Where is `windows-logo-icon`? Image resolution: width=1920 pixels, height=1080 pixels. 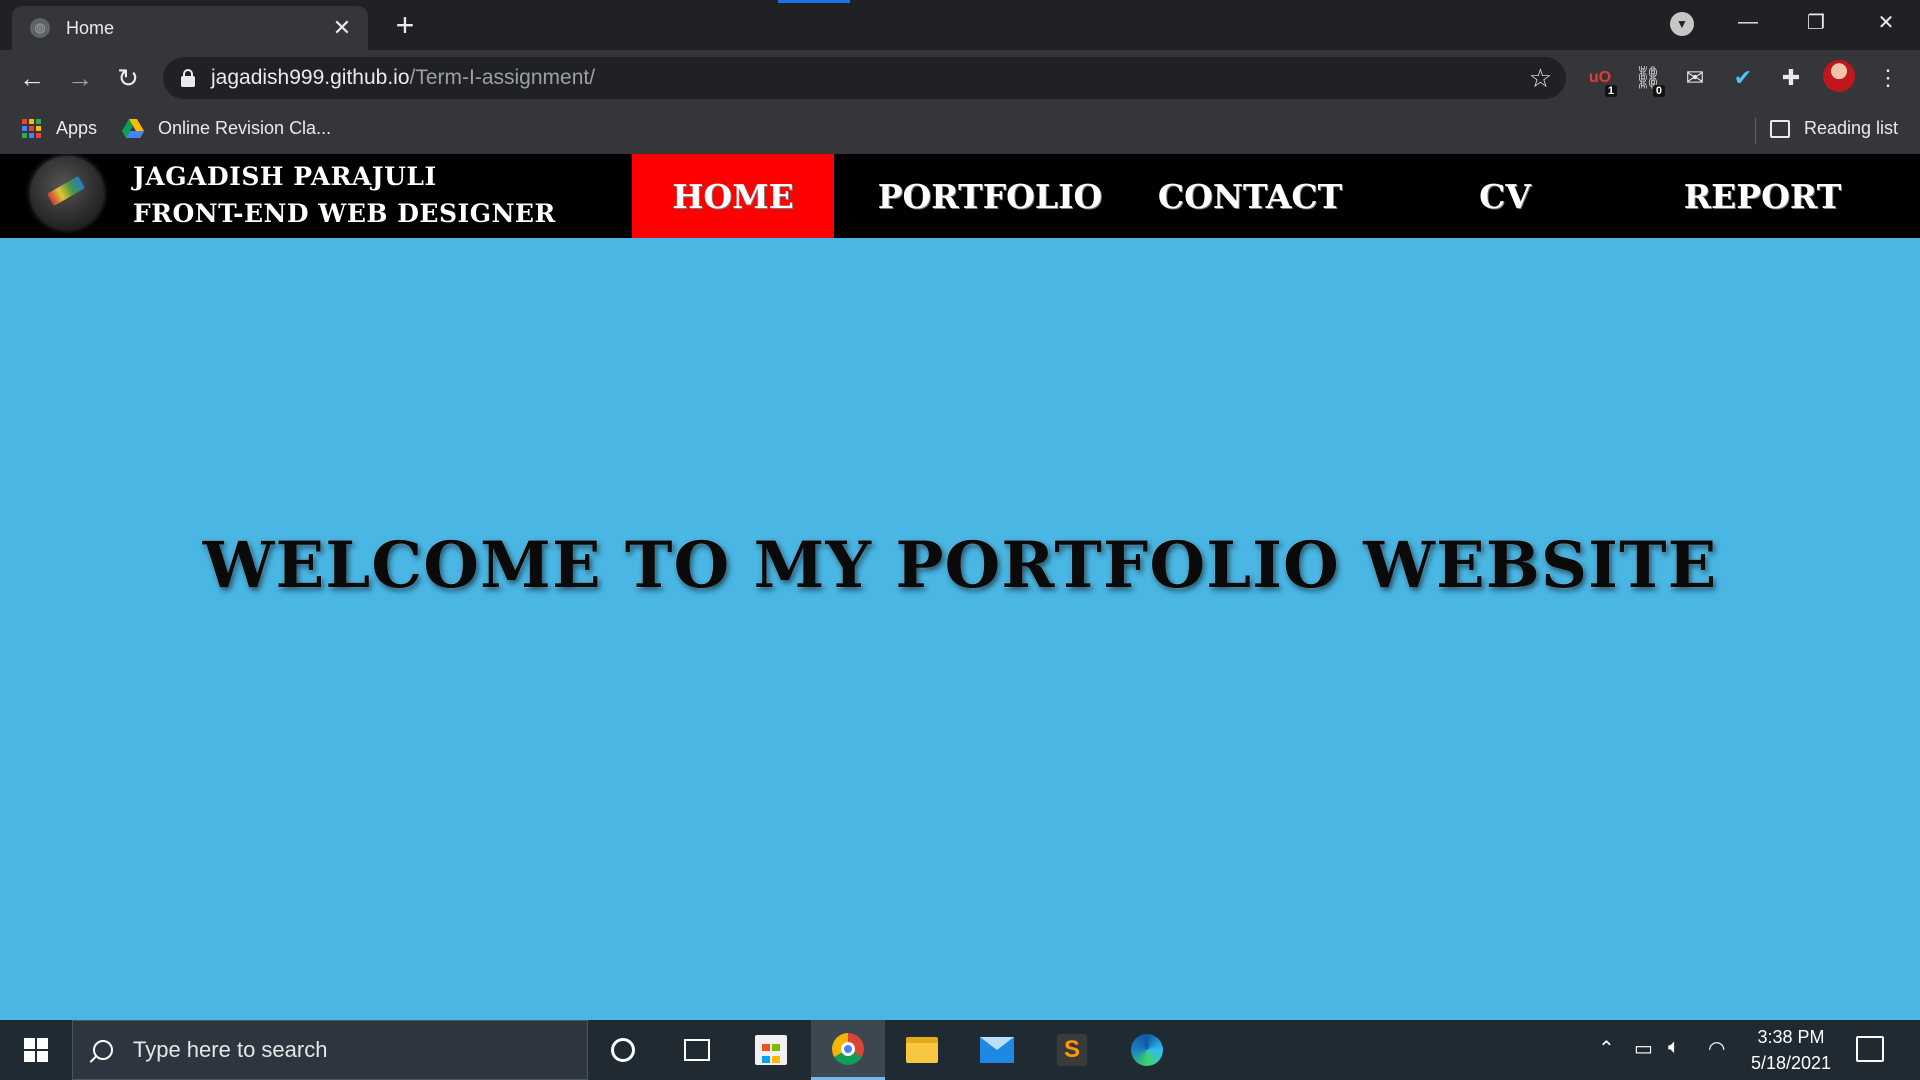 windows-logo-icon is located at coordinates (36, 1050).